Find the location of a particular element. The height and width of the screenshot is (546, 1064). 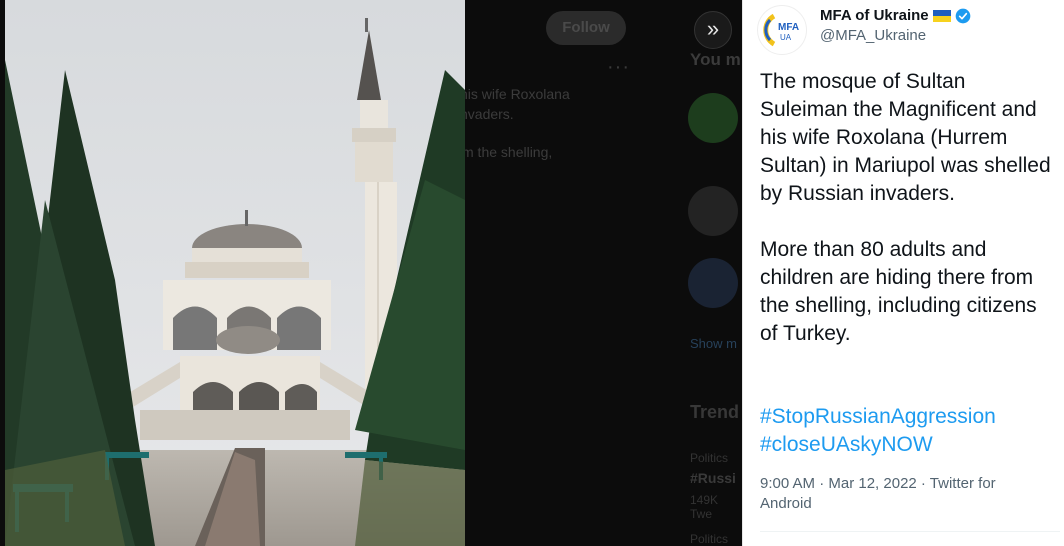

trend-hashtag: #Russi is located at coordinates (713, 478).